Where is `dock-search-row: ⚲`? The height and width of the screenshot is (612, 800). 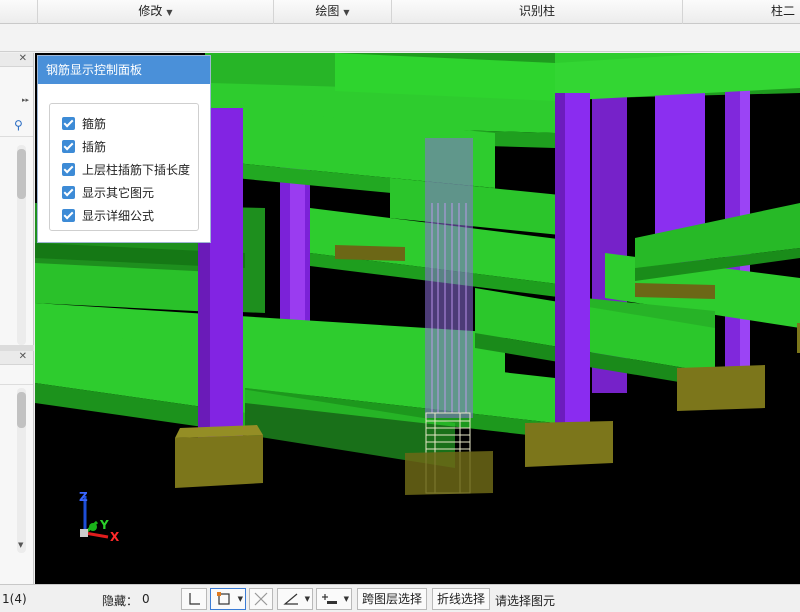
dock-search-row: ⚲ is located at coordinates (16, 126).